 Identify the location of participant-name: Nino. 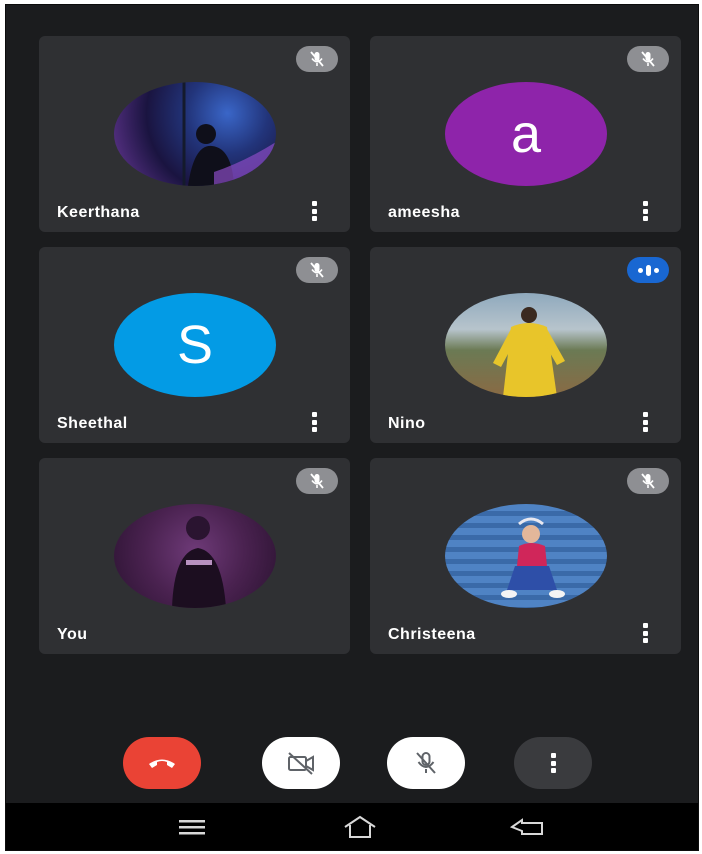
(407, 423).